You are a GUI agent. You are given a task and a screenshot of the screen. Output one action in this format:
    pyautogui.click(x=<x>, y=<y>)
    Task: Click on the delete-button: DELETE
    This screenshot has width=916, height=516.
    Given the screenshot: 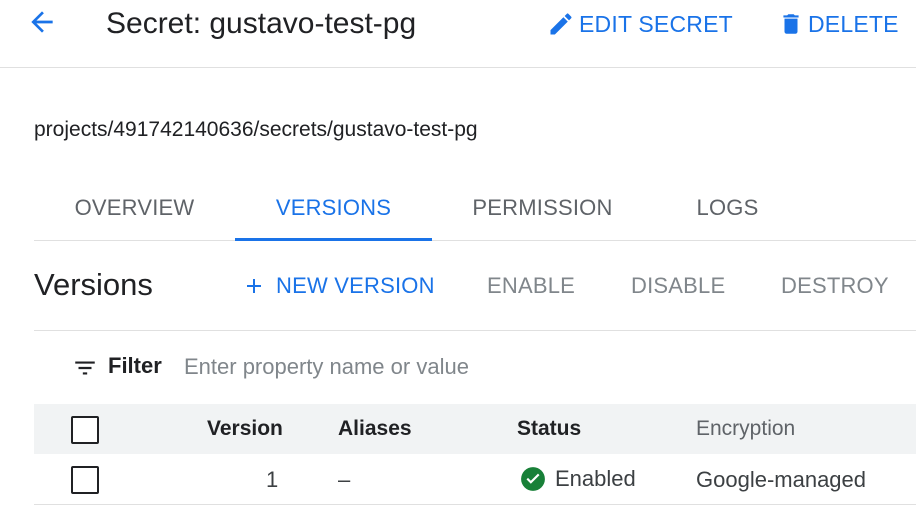 What is the action you would take?
    pyautogui.click(x=838, y=24)
    